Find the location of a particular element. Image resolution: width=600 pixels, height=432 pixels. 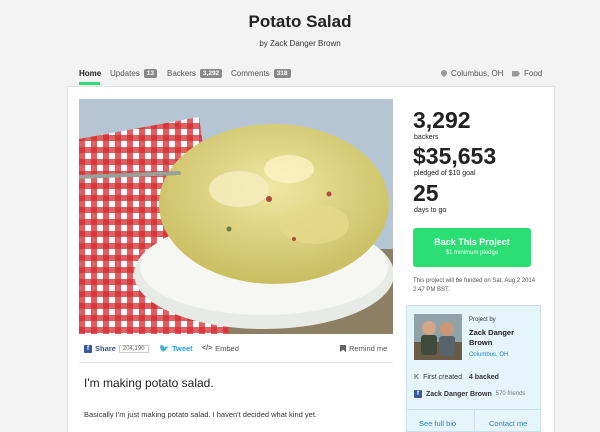

category-label: Food is located at coordinates (533, 73).